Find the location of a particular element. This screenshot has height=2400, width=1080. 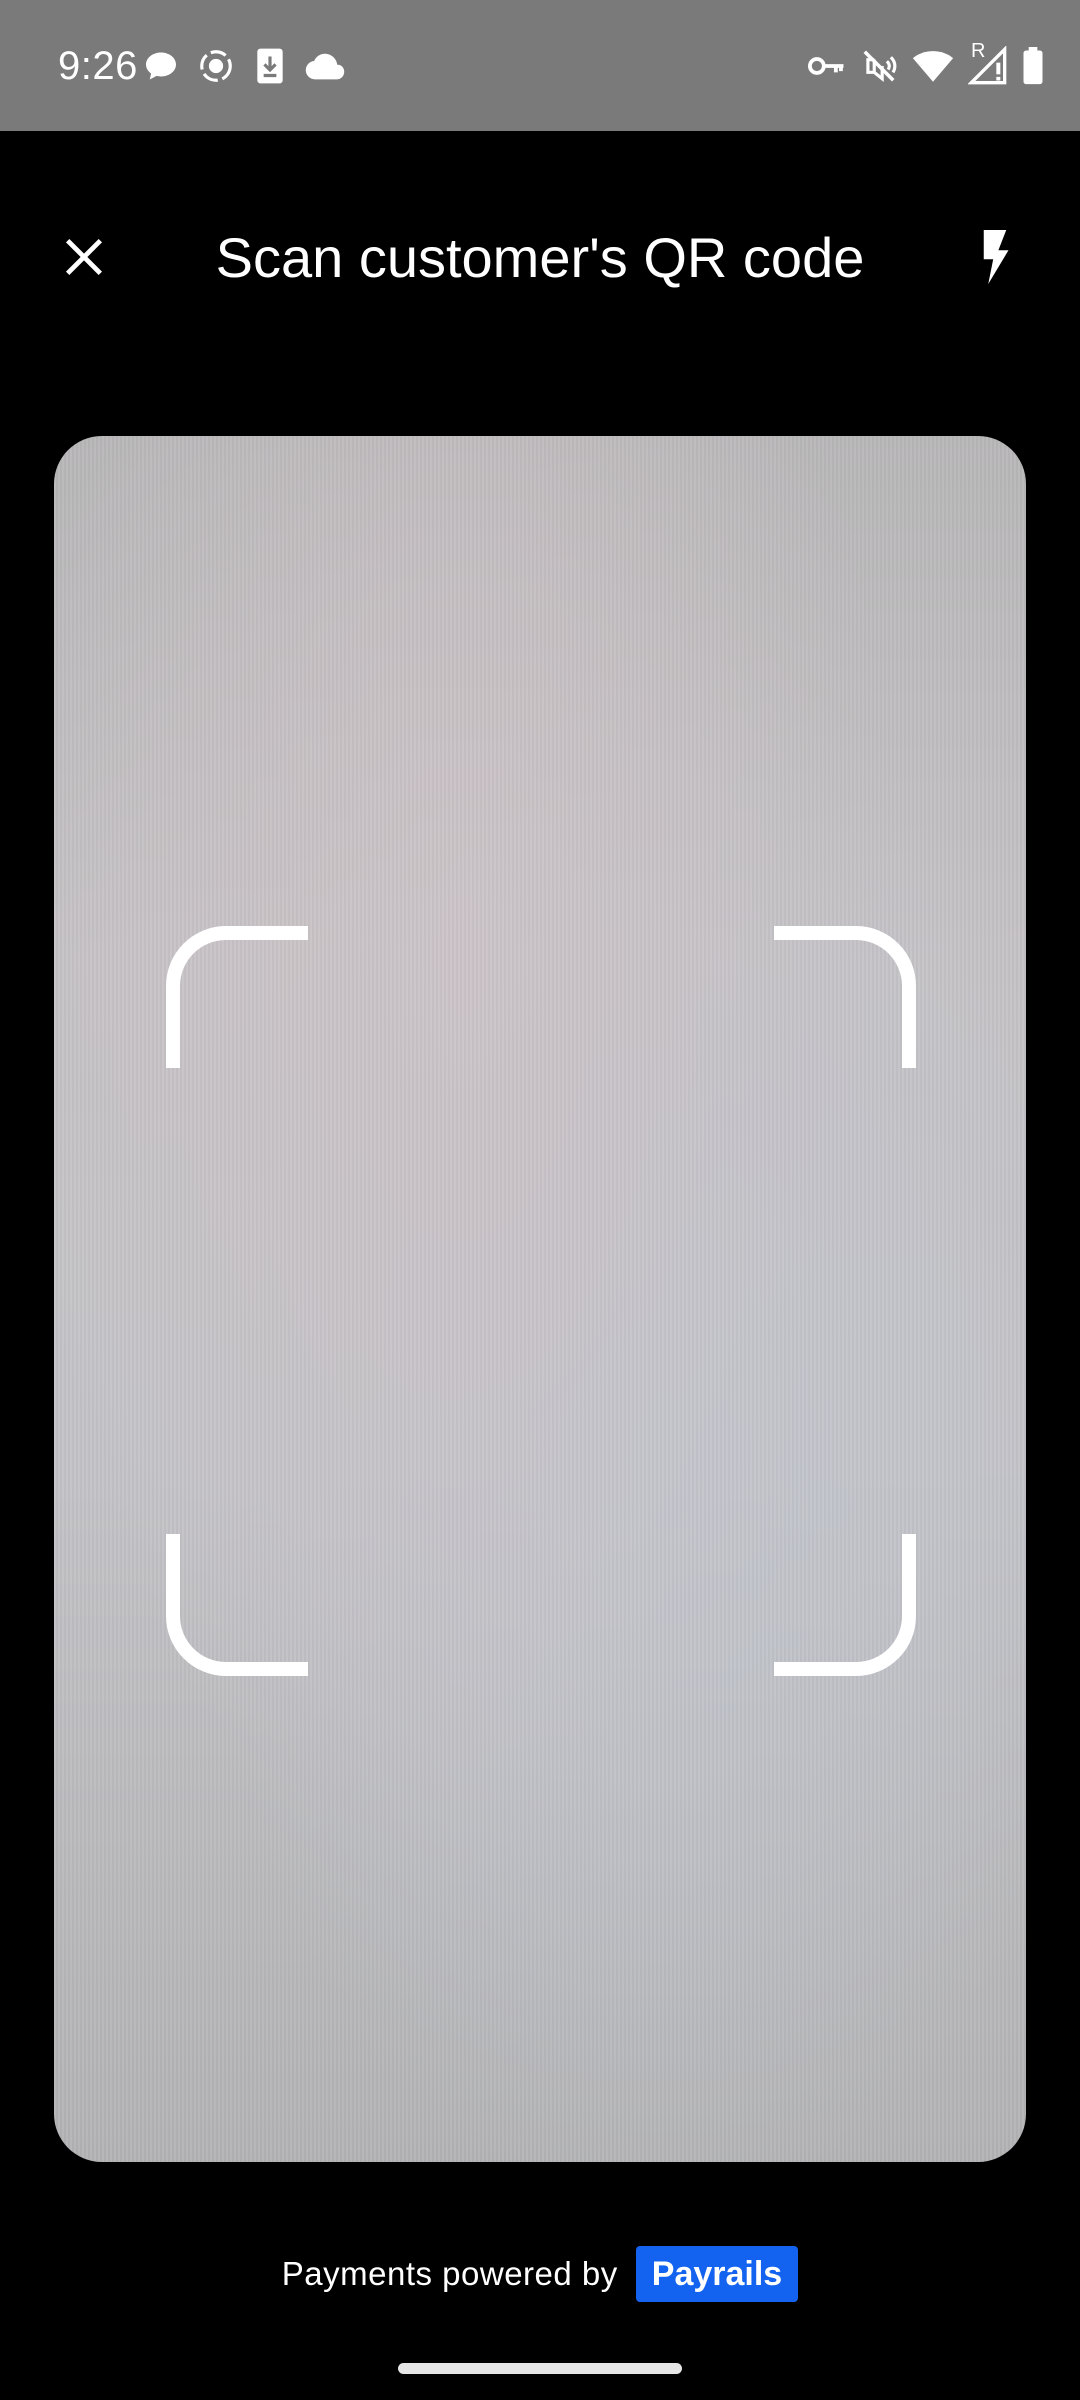

signal-roaming-icon: R is located at coordinates (988, 63).